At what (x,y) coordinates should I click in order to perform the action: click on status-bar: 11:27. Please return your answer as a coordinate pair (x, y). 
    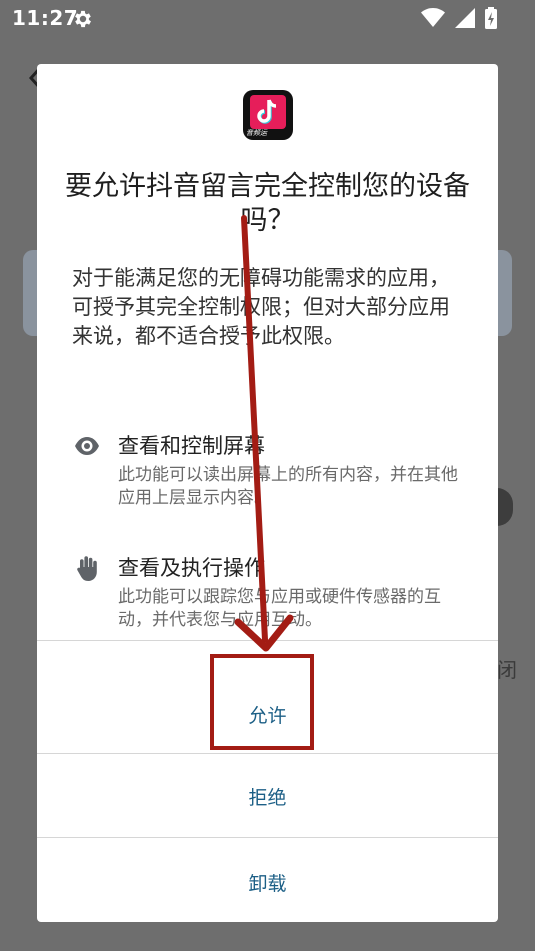
    Looking at the image, I should click on (267, 18).